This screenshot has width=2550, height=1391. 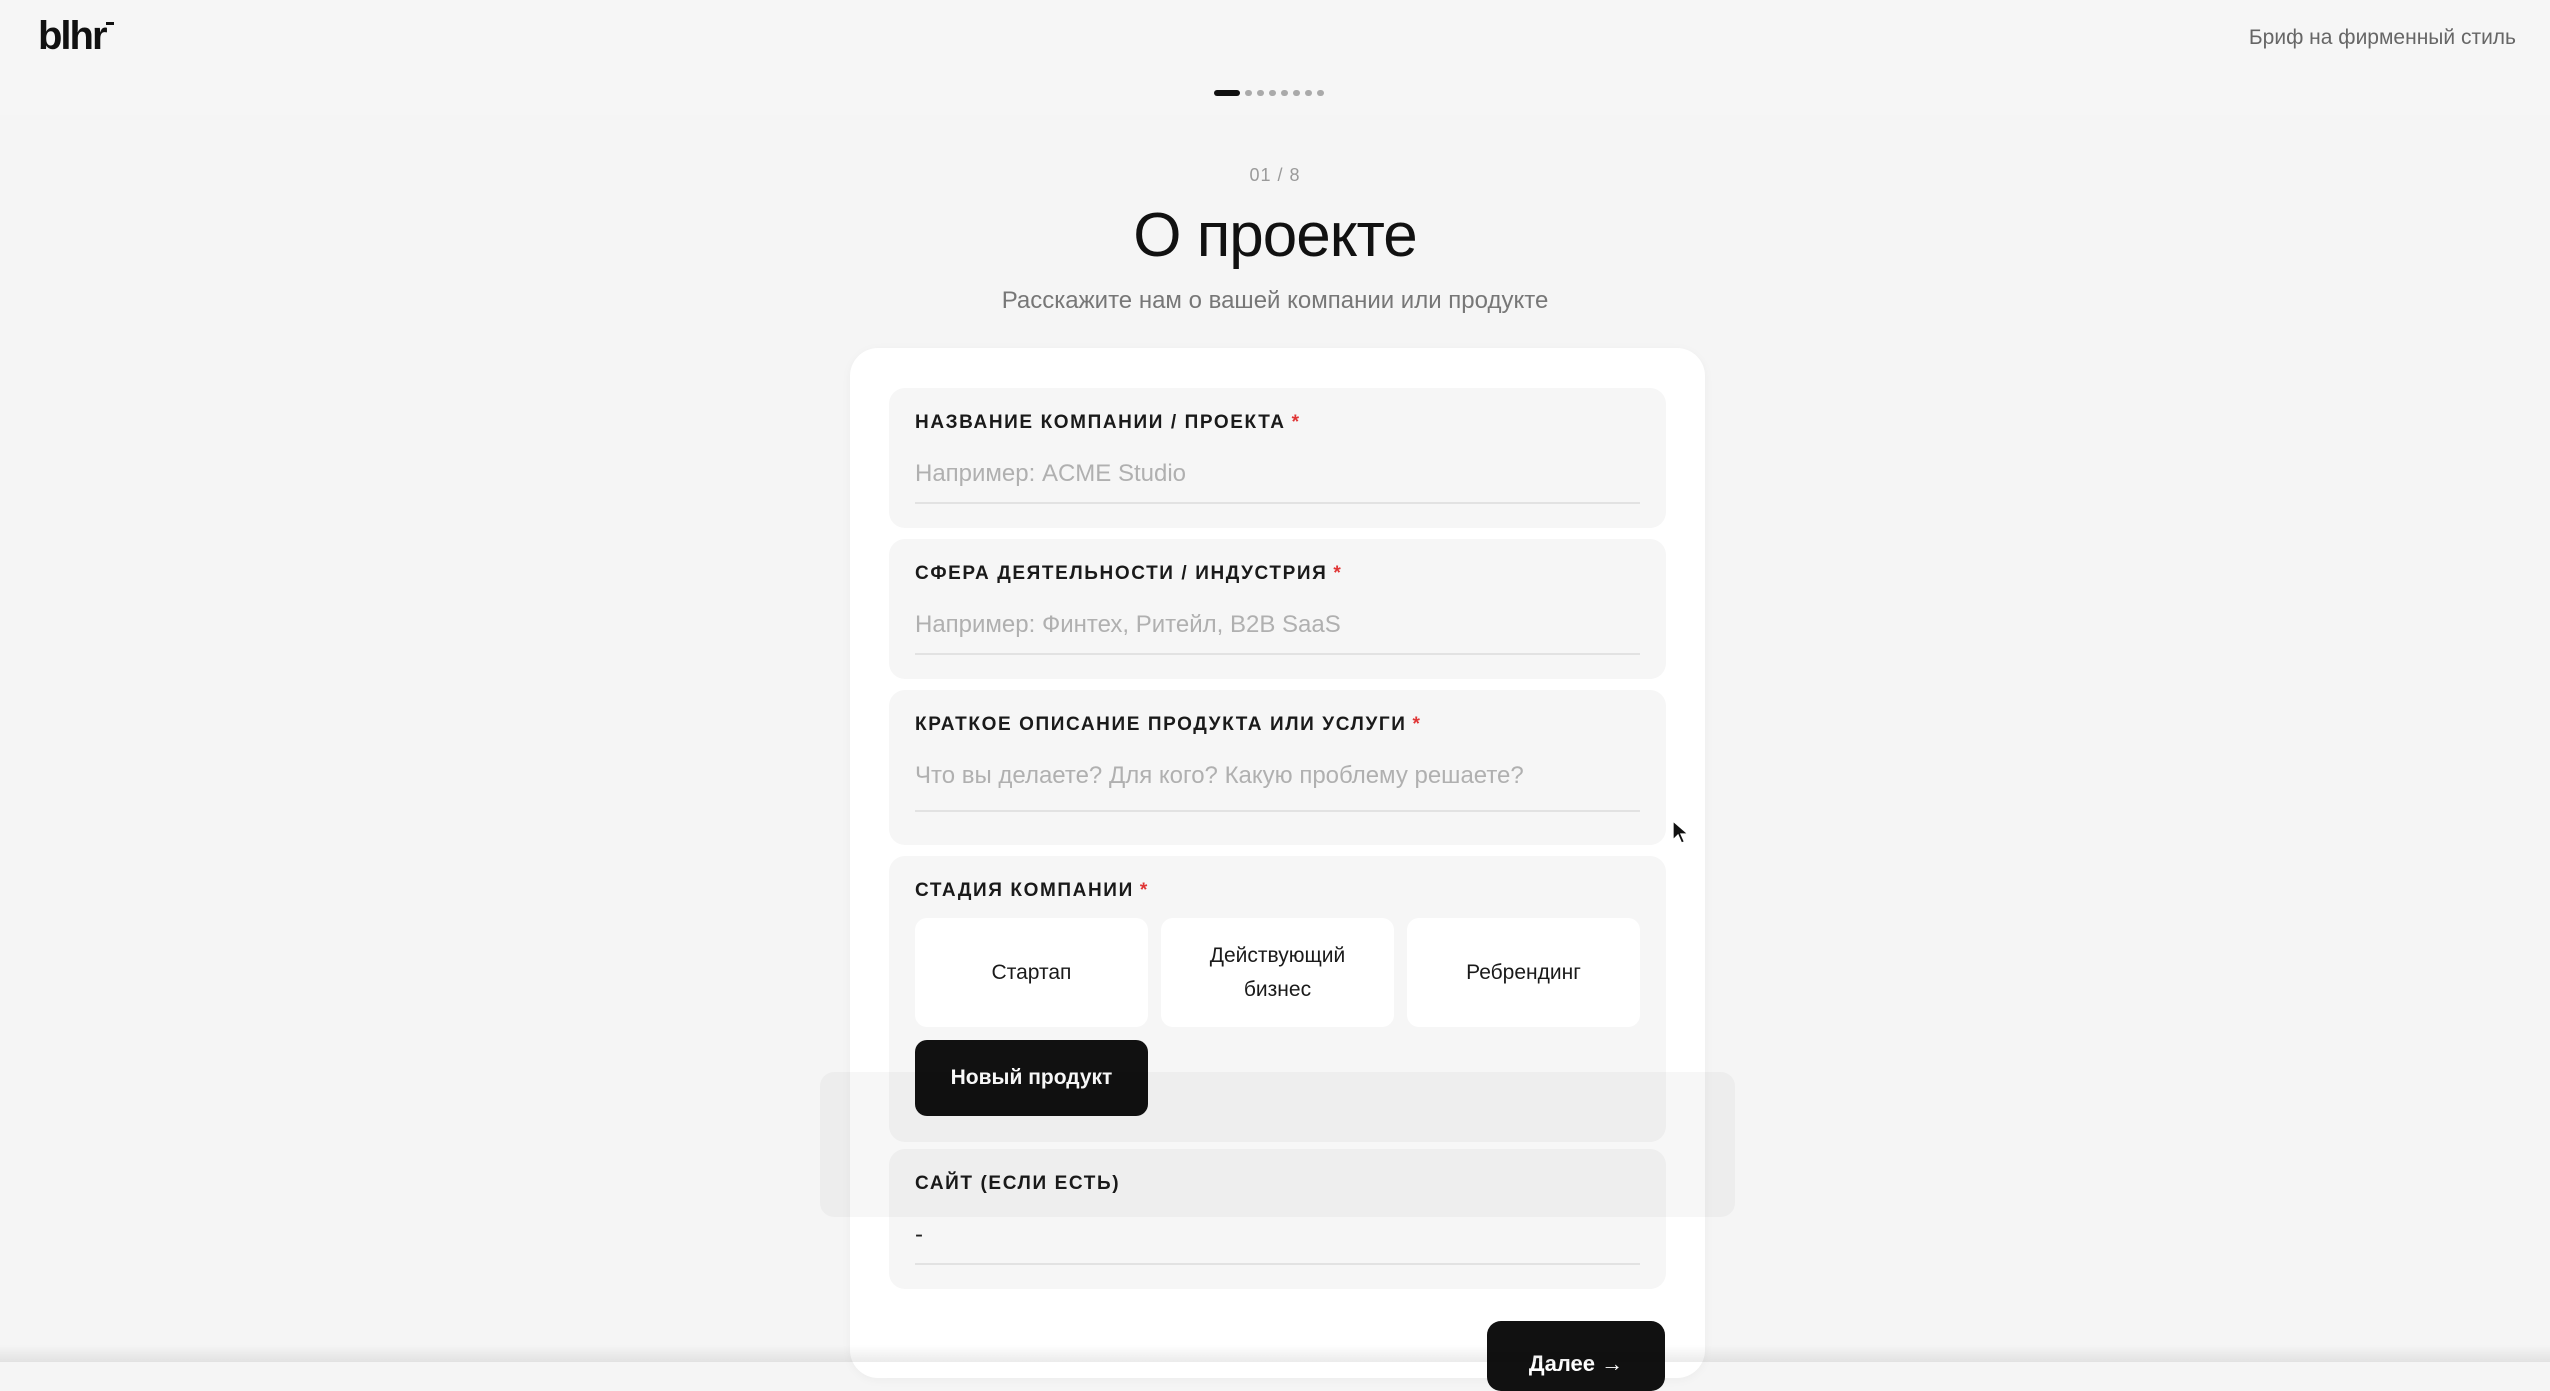 I want to click on company-stage-label: СТАДИЯ КОМПАНИИ *, so click(x=1032, y=890).